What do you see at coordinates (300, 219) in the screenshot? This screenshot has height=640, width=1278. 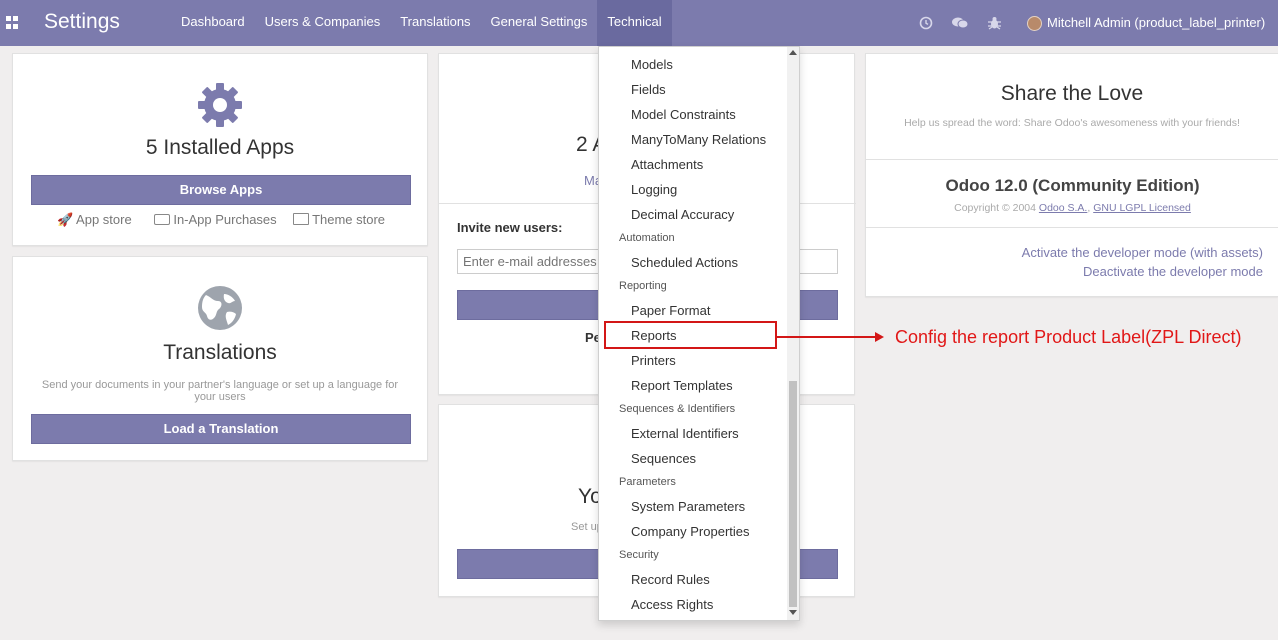 I see `image-icon` at bounding box center [300, 219].